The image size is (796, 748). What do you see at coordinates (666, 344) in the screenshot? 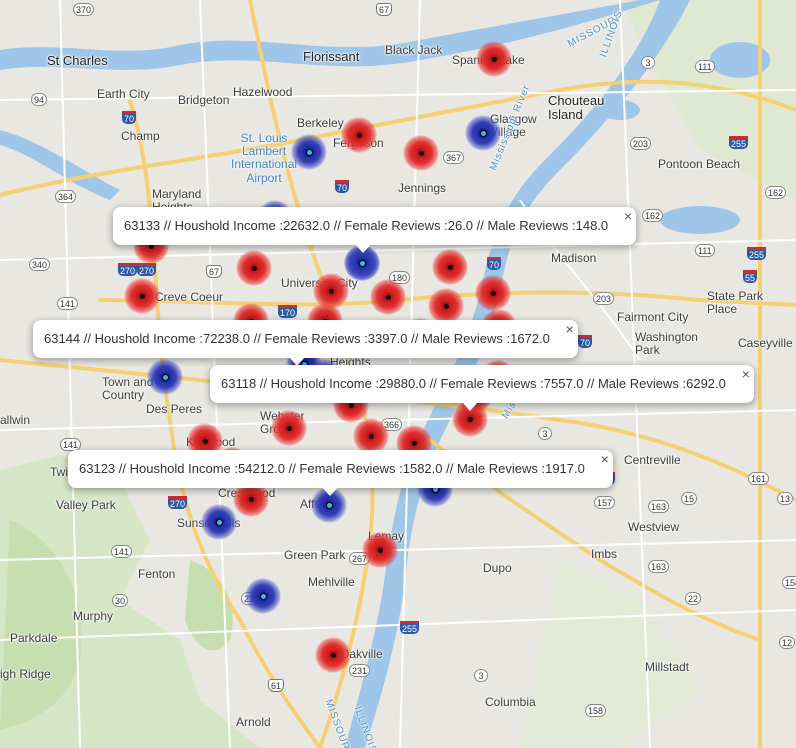
I see `place-label: Washington Park` at bounding box center [666, 344].